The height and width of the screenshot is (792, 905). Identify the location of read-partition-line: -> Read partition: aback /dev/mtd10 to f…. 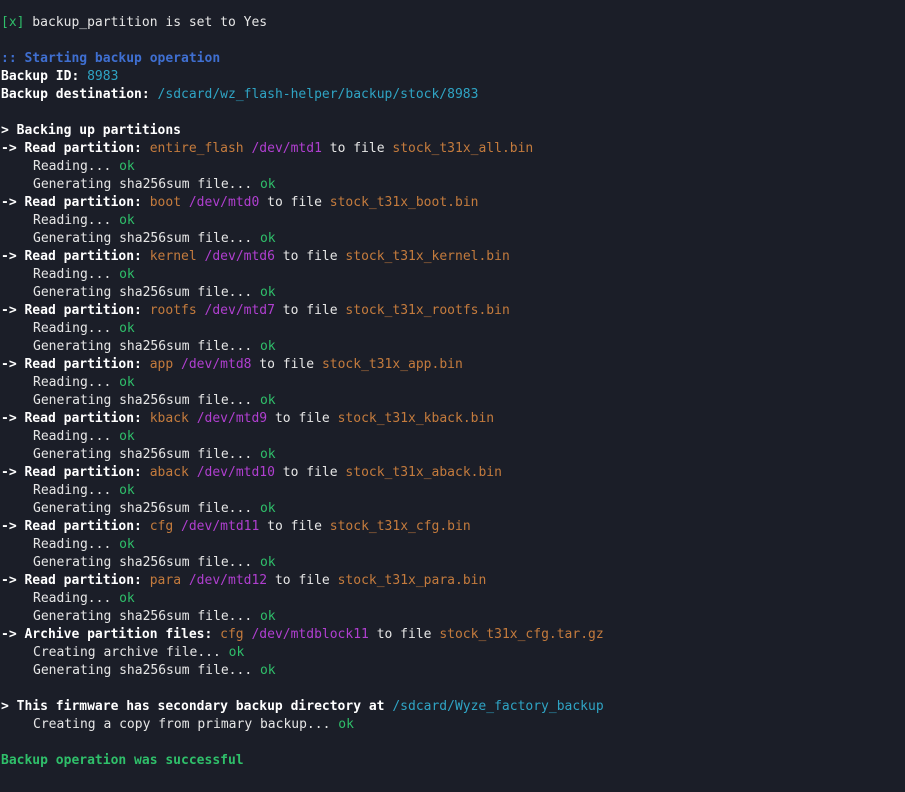
(453, 473).